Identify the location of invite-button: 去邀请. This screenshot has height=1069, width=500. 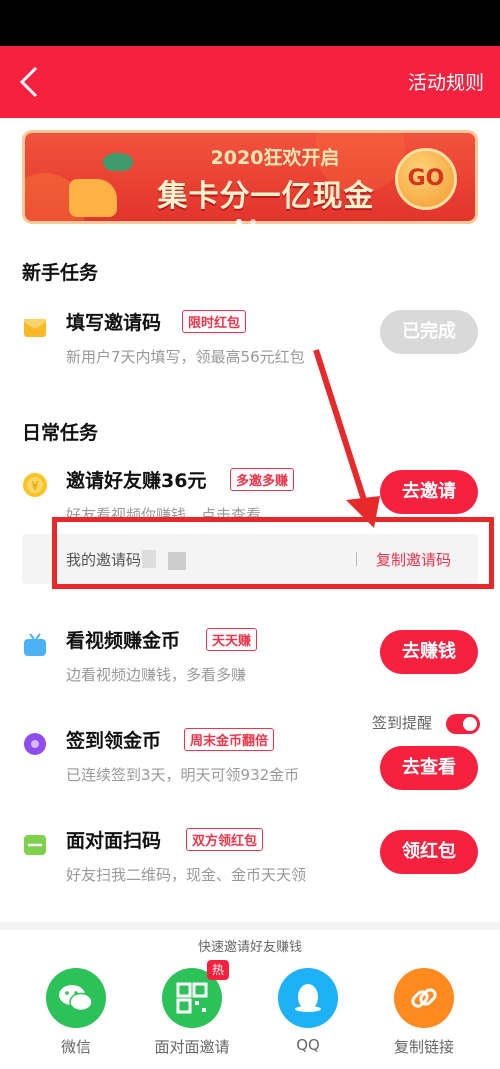
(429, 492).